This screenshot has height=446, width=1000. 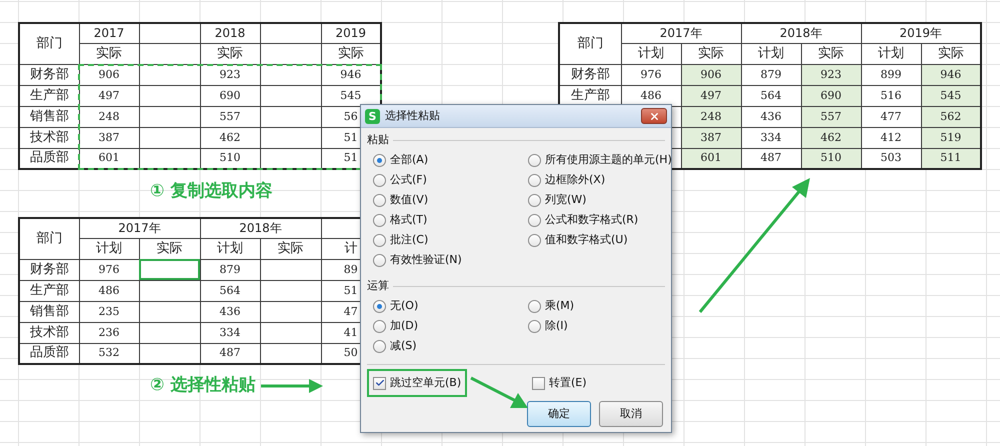 What do you see at coordinates (412, 116) in the screenshot?
I see `window-title: 选择性粘贴` at bounding box center [412, 116].